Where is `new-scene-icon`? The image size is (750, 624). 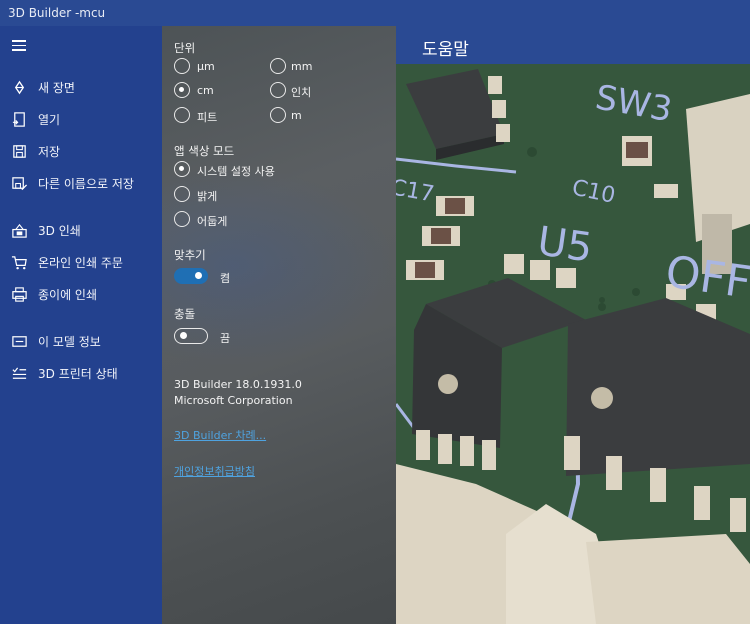 new-scene-icon is located at coordinates (19, 87).